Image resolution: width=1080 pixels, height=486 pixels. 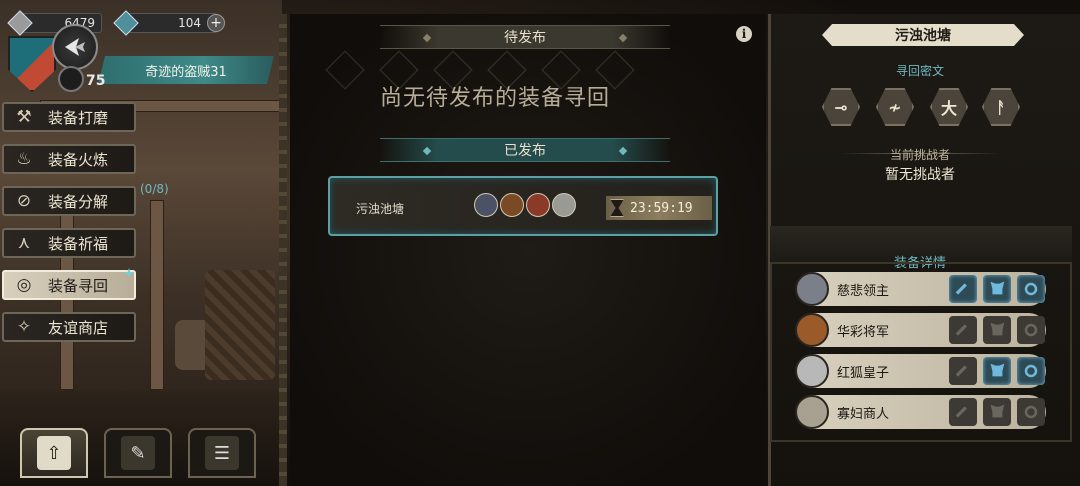 What do you see at coordinates (919, 71) in the screenshot?
I see `runes-label: 寻回密文` at bounding box center [919, 71].